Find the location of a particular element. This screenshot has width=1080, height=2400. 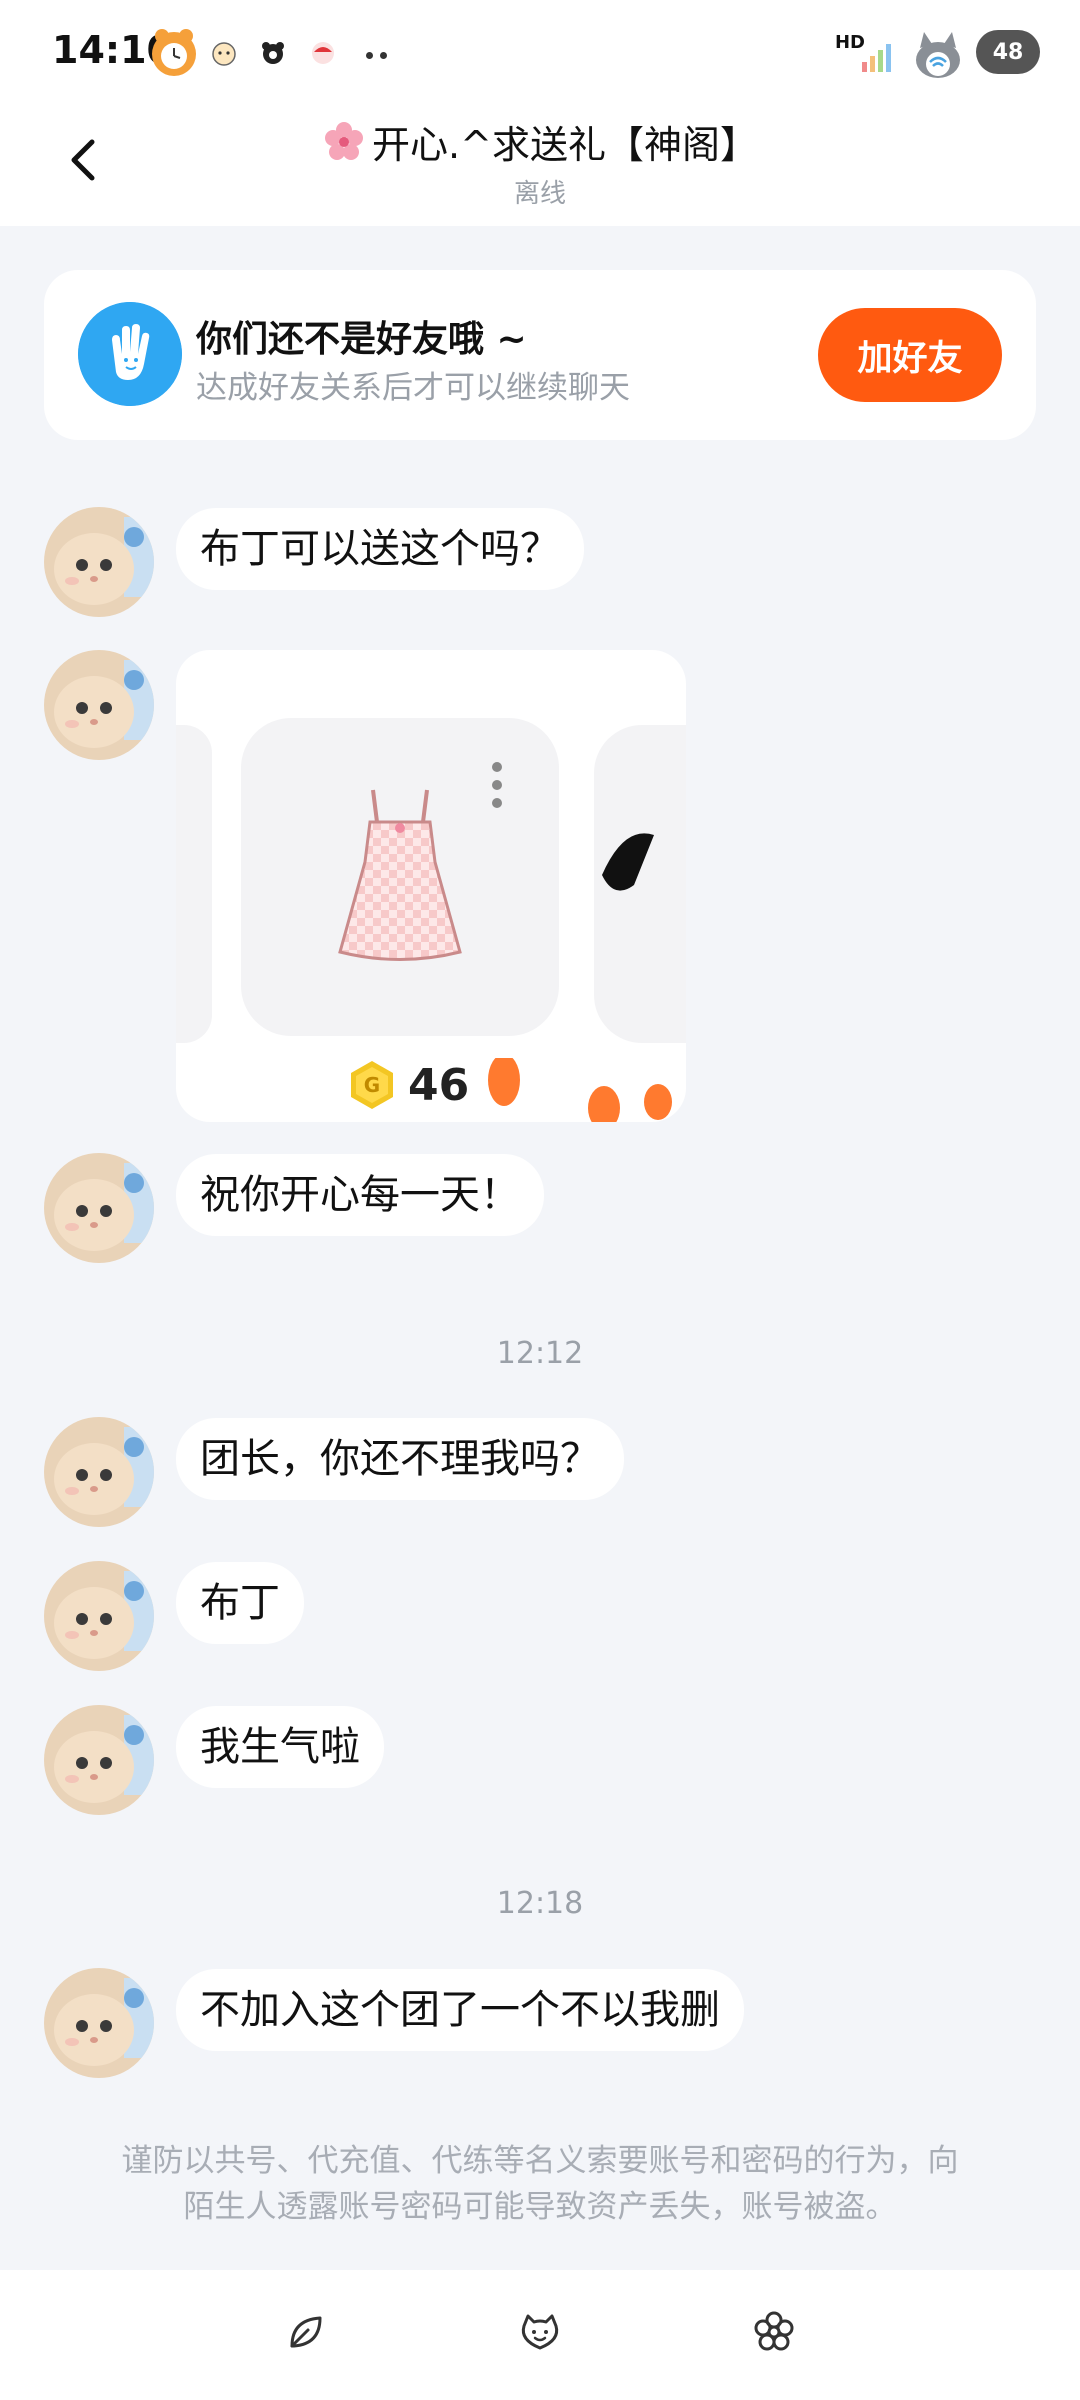

bottom-action-bar is located at coordinates (540, 2335).